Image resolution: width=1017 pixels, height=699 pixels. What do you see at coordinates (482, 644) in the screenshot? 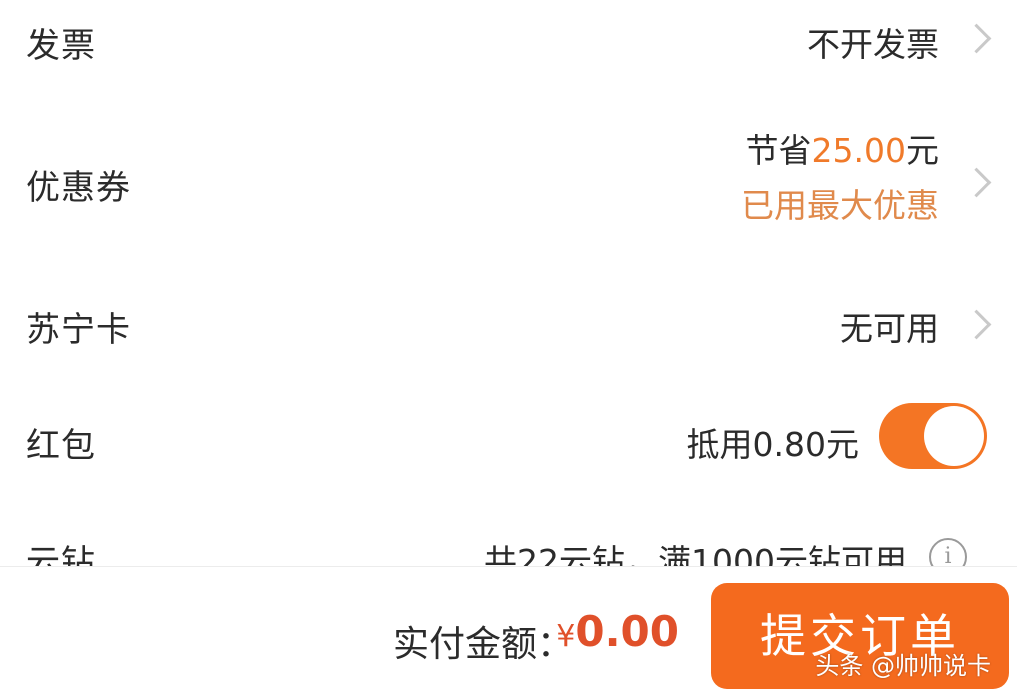
I see `total-label: 实付金额：` at bounding box center [482, 644].